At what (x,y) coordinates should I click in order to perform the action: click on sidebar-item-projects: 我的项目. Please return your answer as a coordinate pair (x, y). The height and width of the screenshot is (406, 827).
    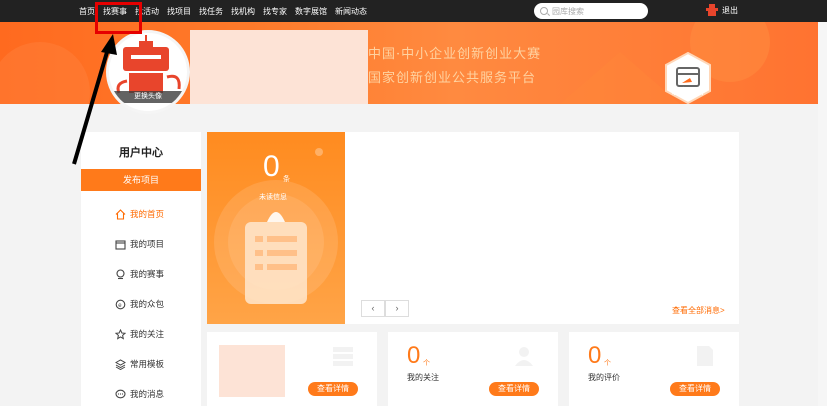
    Looking at the image, I should click on (139, 244).